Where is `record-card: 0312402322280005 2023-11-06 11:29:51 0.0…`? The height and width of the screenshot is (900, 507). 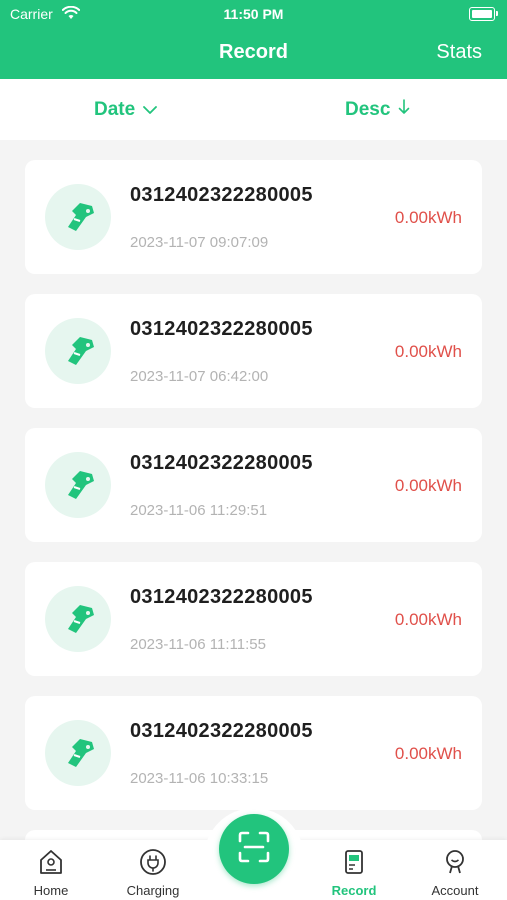
record-card: 0312402322280005 2023-11-06 11:29:51 0.0… is located at coordinates (253, 485).